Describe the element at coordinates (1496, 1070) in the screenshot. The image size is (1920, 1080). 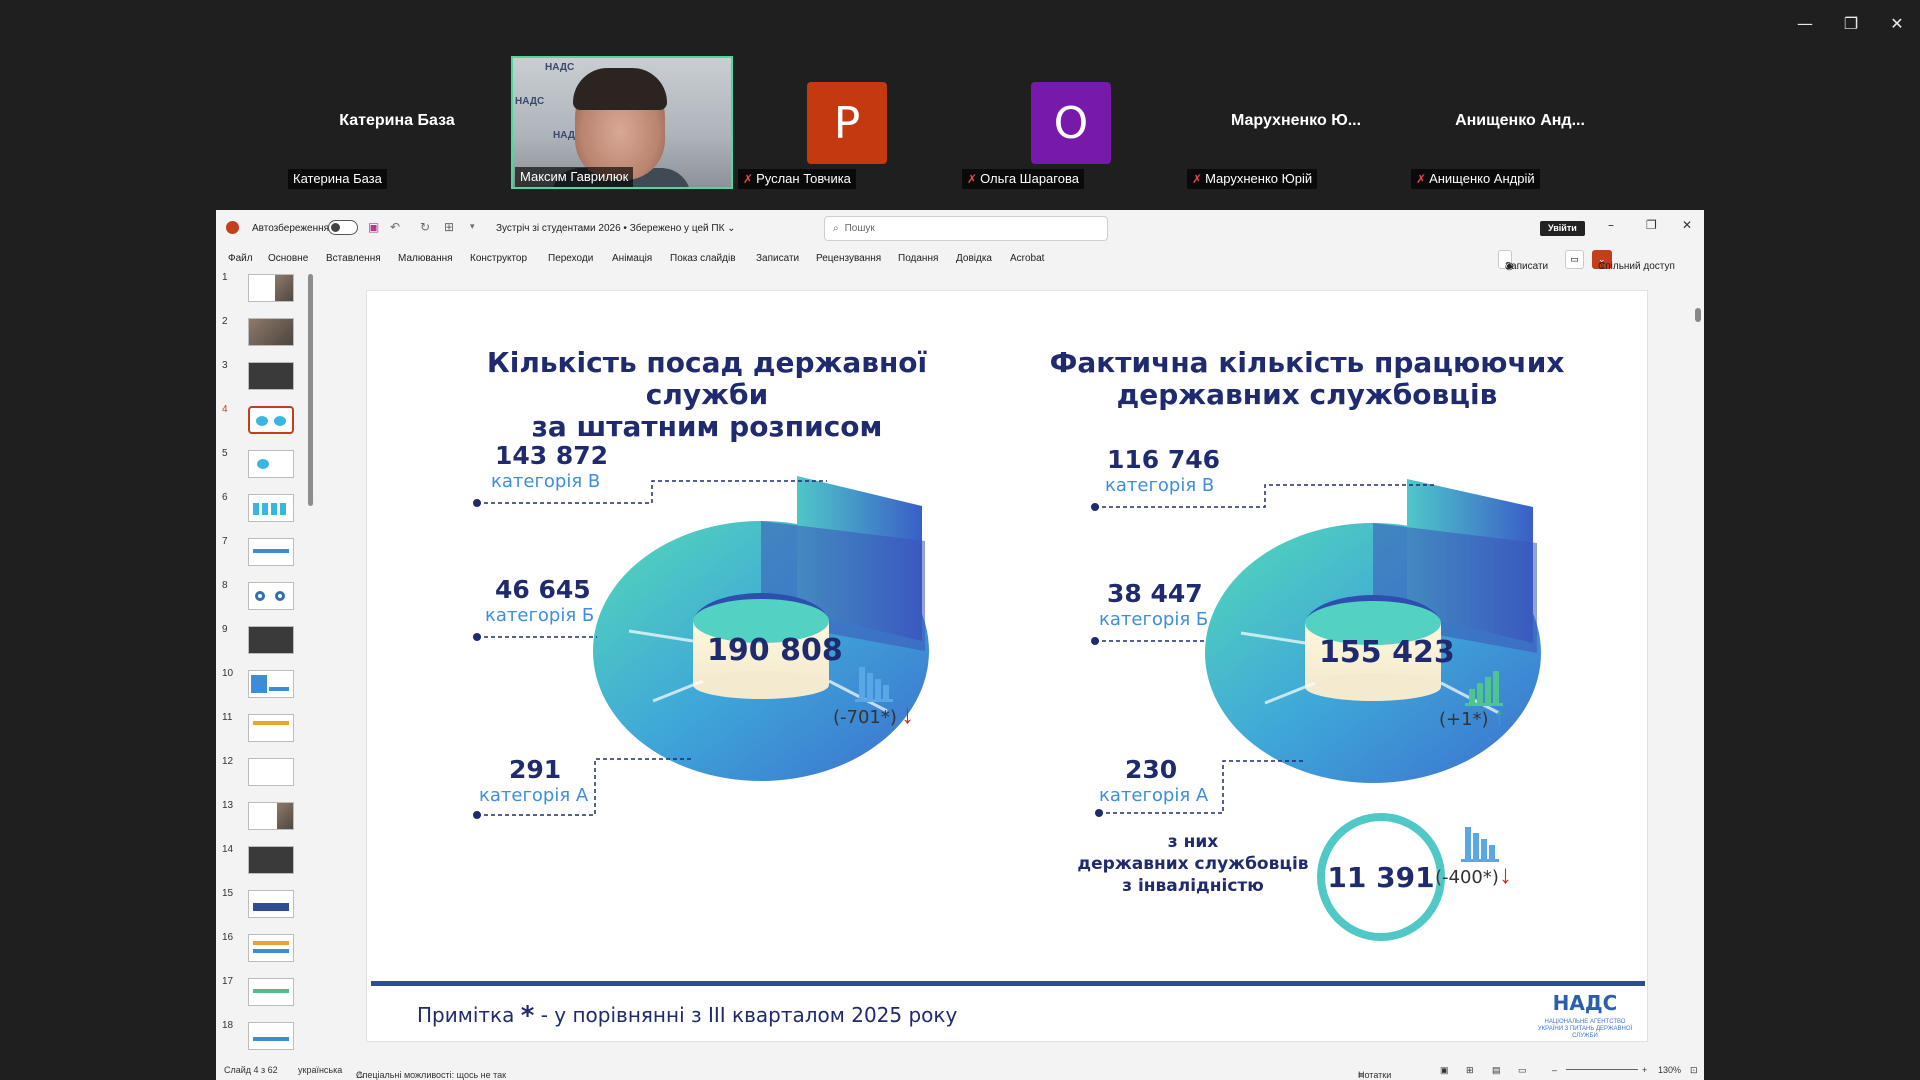
I see `reading-view-icon: ▤` at that location.